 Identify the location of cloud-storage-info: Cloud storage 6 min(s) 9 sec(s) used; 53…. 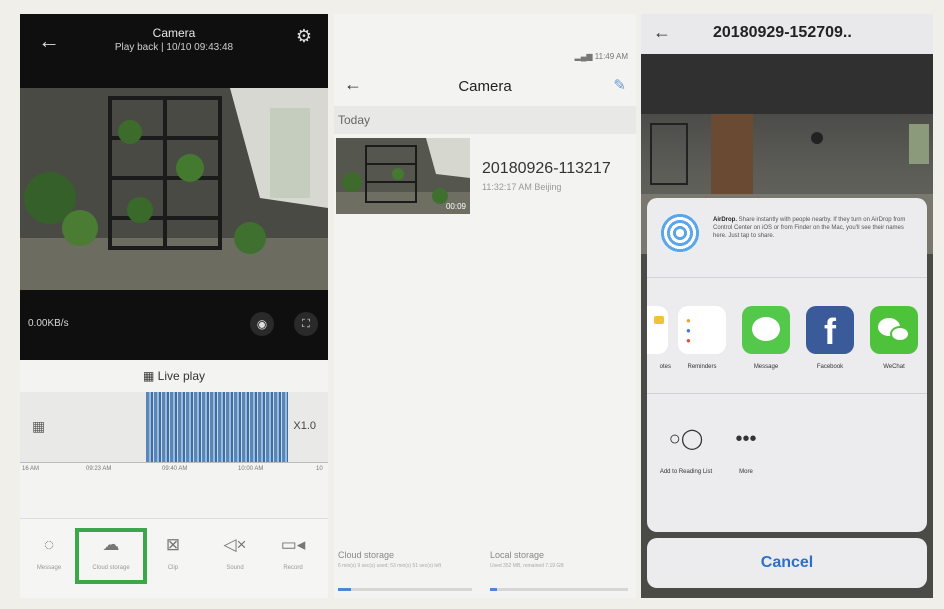
(408, 560).